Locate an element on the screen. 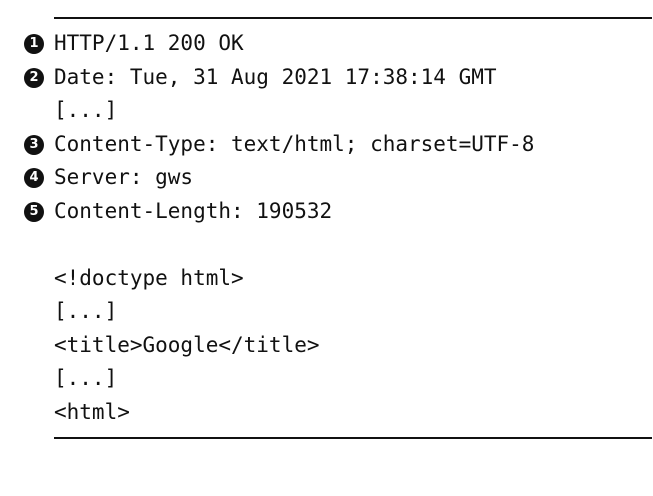  status-line: 1 HTTP/1.1 200 OK is located at coordinates (326, 44).